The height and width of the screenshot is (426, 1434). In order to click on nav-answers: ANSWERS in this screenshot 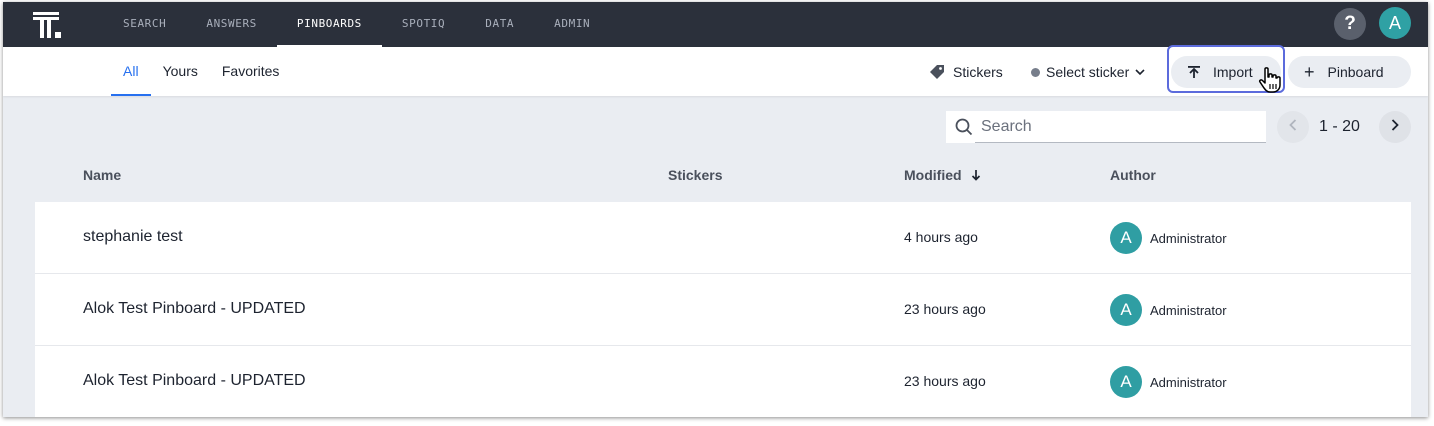, I will do `click(231, 24)`.